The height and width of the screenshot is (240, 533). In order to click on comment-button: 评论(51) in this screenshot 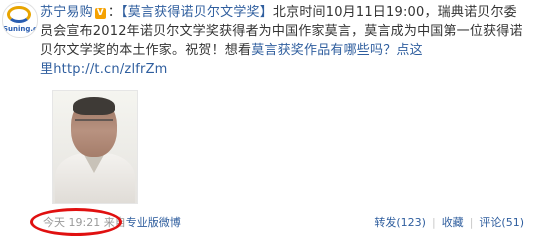, I will do `click(501, 222)`.